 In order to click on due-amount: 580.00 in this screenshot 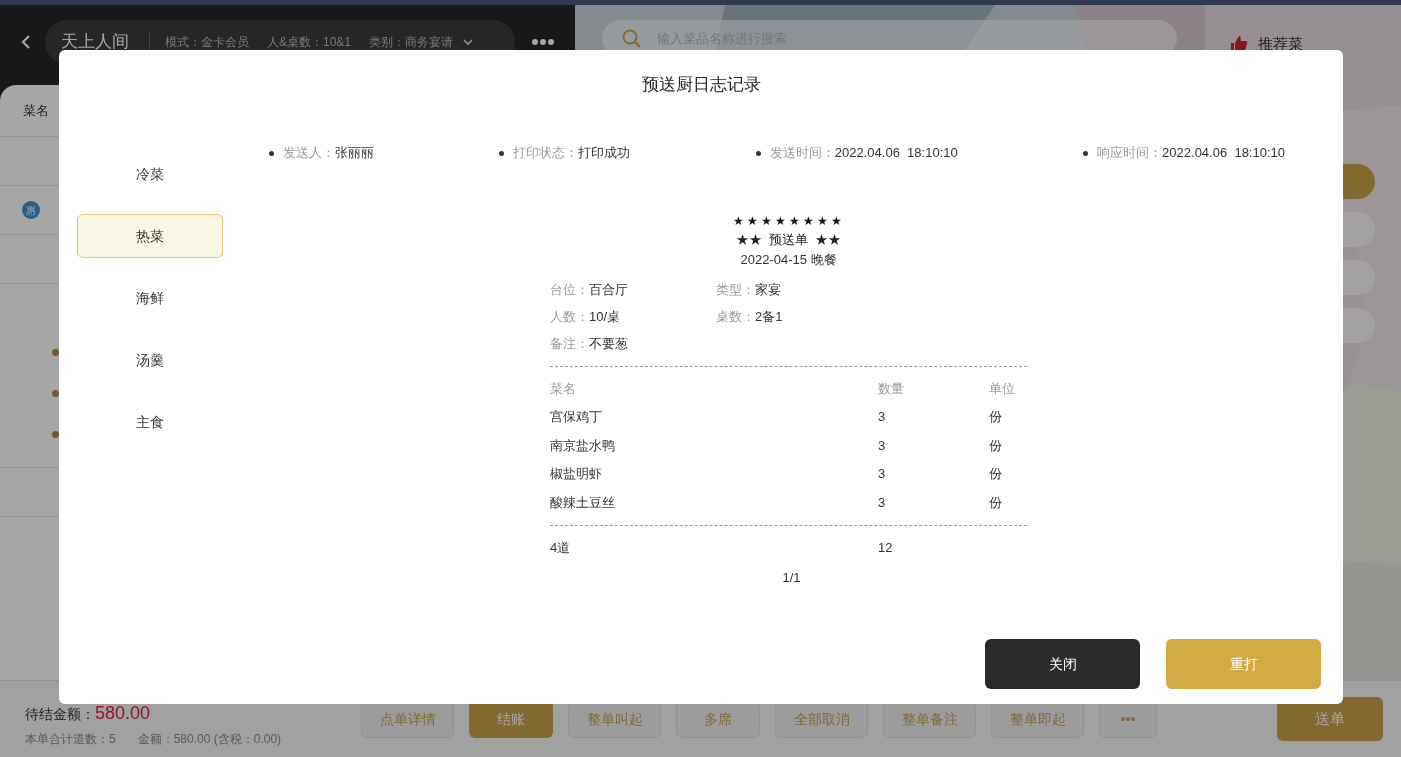, I will do `click(123, 713)`.